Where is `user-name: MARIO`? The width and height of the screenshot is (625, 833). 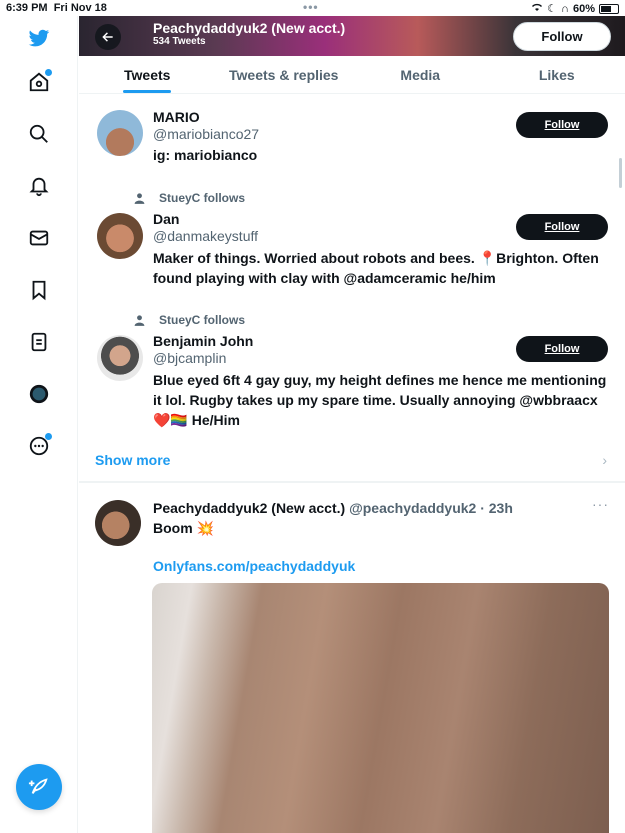 user-name: MARIO is located at coordinates (176, 117).